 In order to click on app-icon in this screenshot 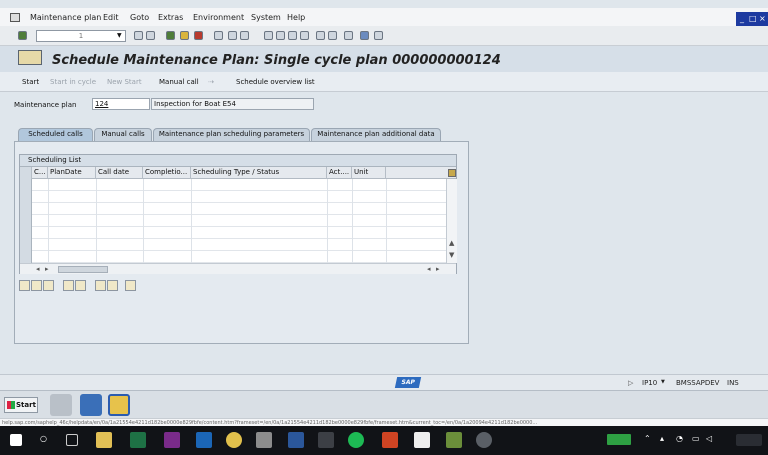, I will do `click(264, 440)`.